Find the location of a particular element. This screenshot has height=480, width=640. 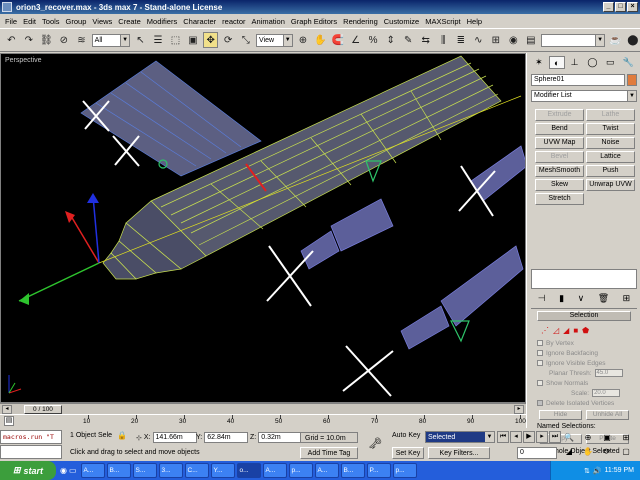

viewport-label: Perspective is located at coordinates (23, 60).